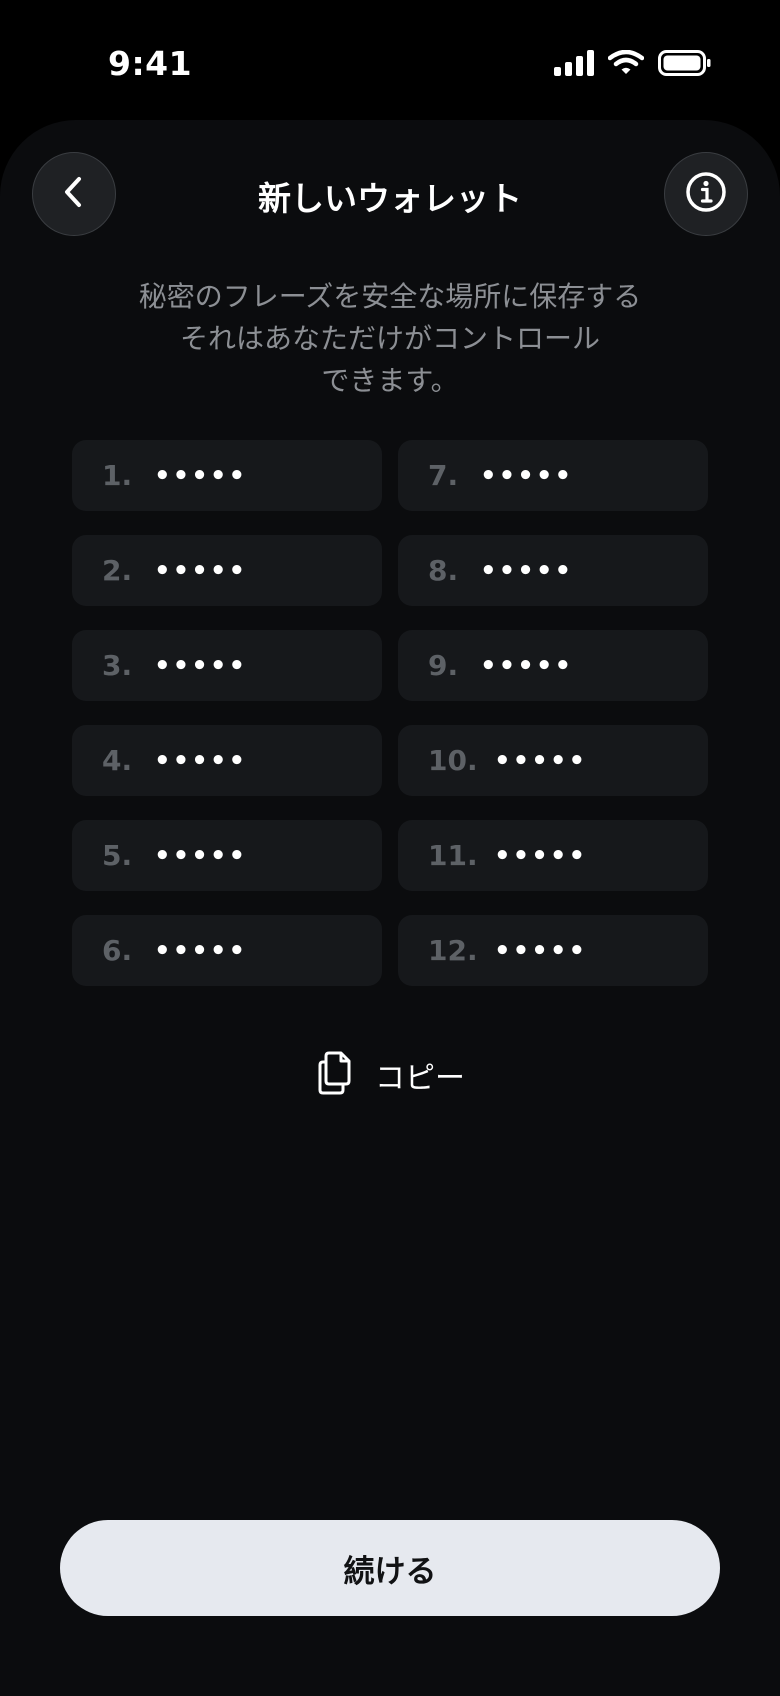 The width and height of the screenshot is (780, 1696). Describe the element at coordinates (390, 1571) in the screenshot. I see `continue-label: 続ける` at that location.